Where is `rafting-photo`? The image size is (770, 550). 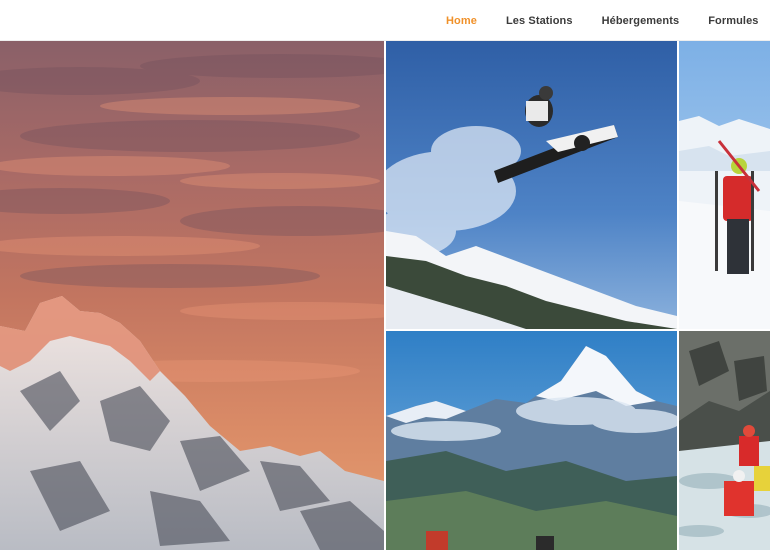 rafting-photo is located at coordinates (724, 440).